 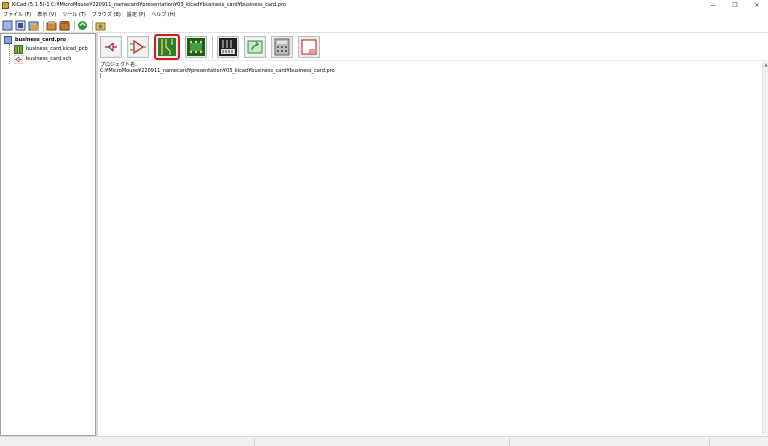 What do you see at coordinates (433, 47) in the screenshot?
I see `launcher-toolbar` at bounding box center [433, 47].